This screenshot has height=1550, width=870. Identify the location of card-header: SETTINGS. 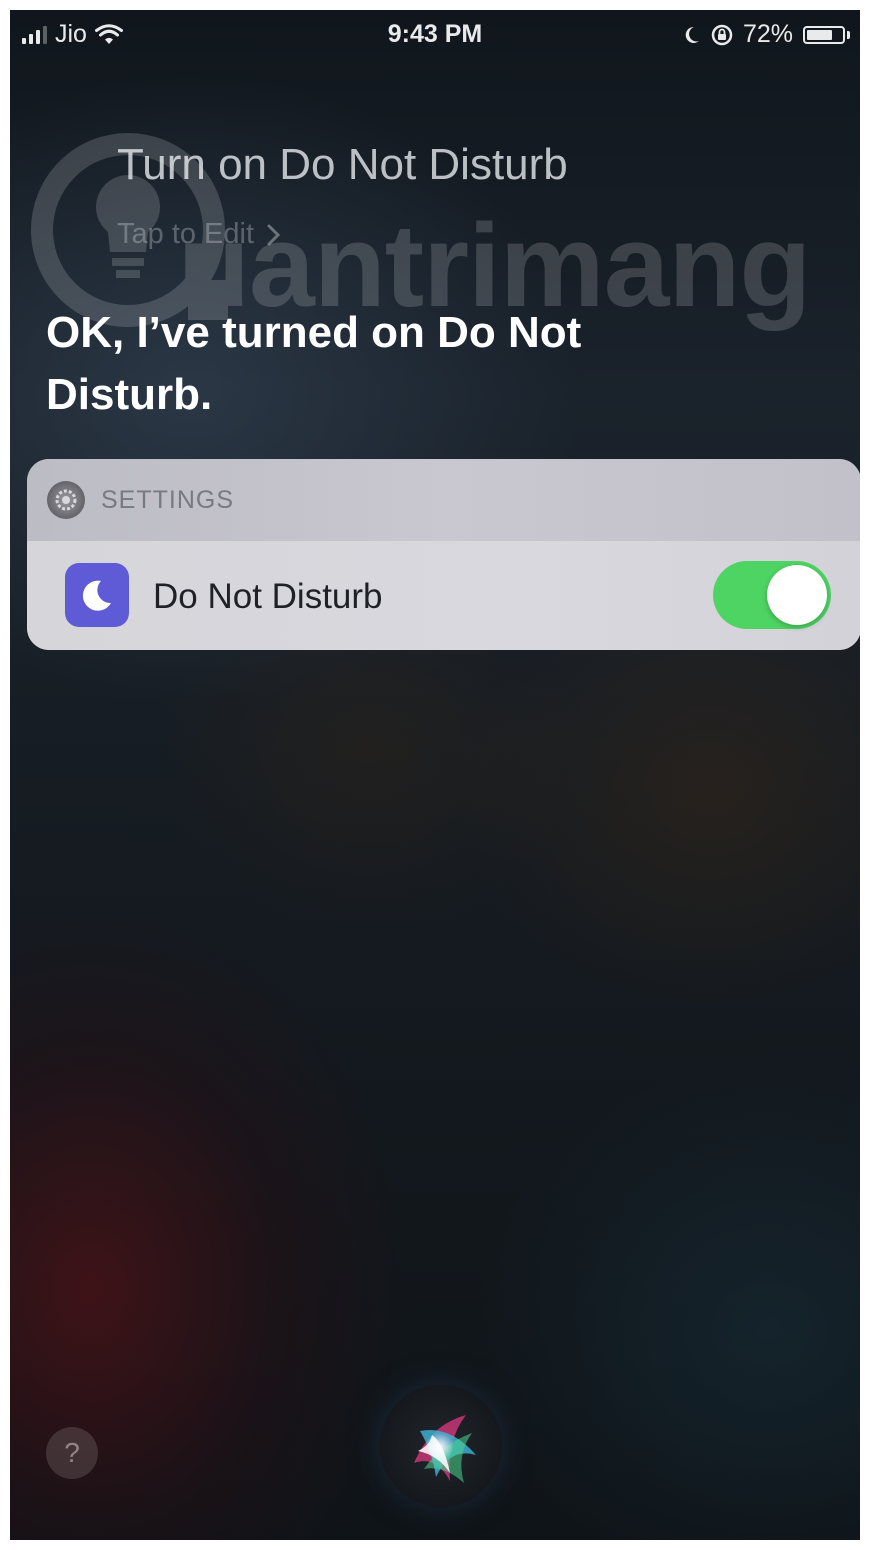
(443, 500).